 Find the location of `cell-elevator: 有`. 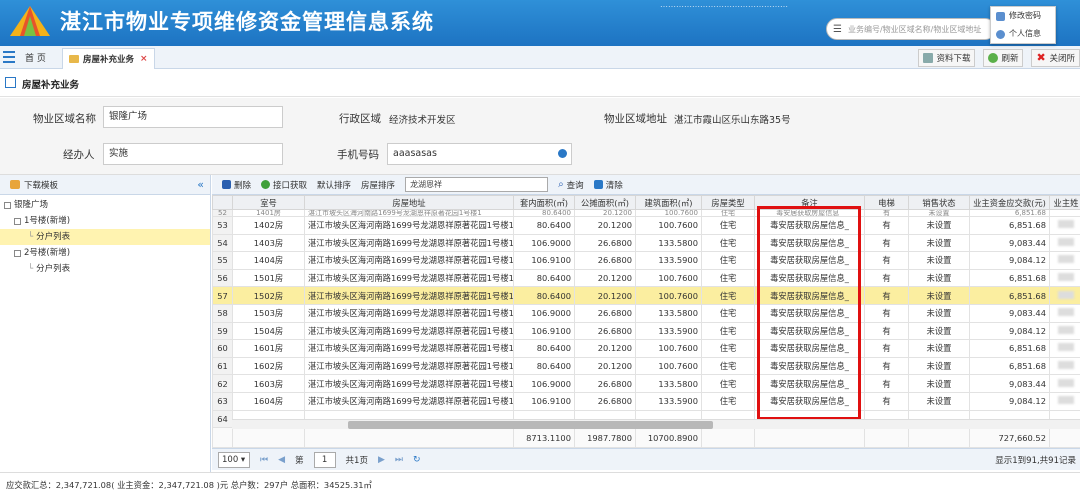

cell-elevator: 有 is located at coordinates (886, 213).